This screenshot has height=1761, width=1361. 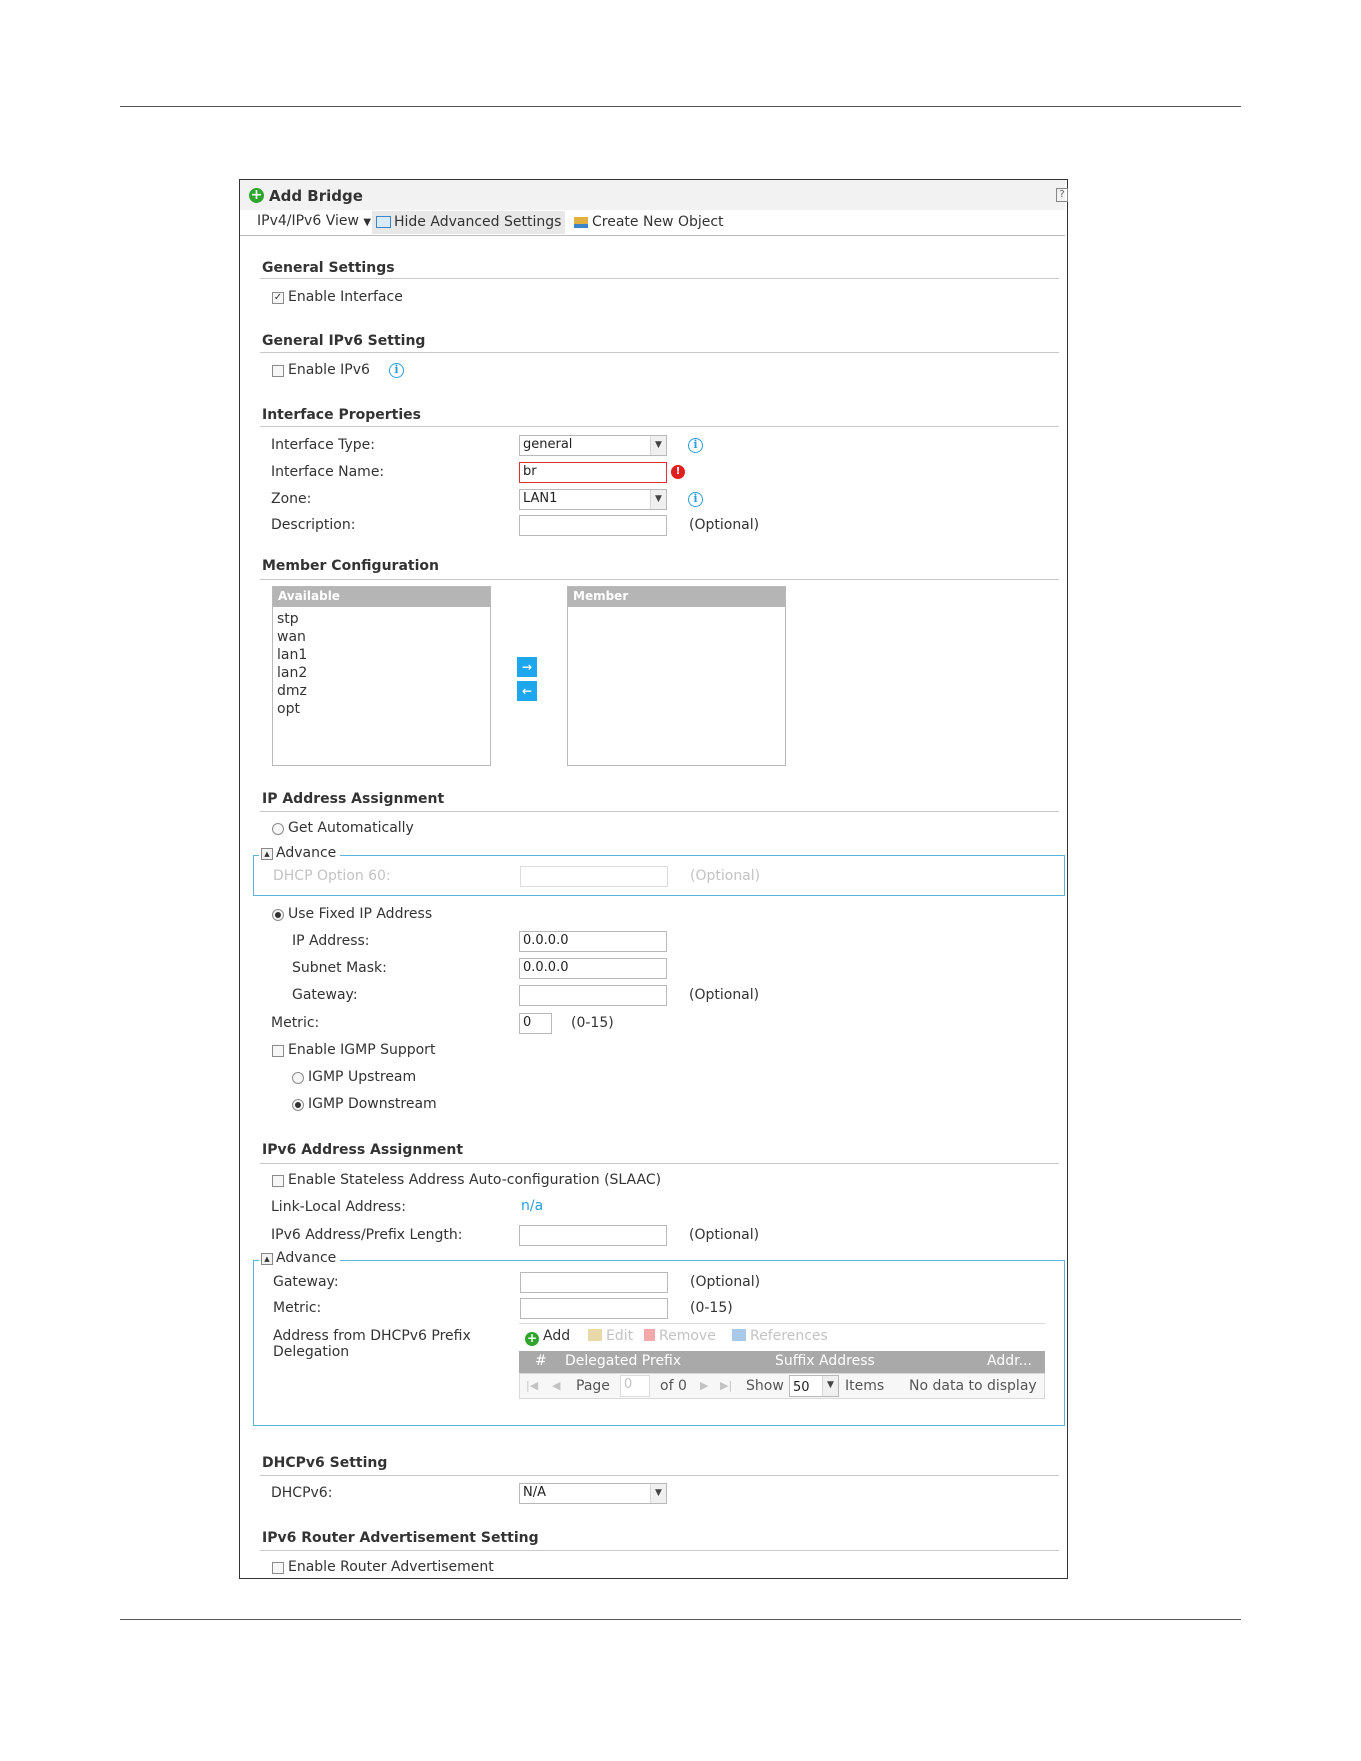 I want to click on dhcp-option-60-label: DHCP Option 60:, so click(x=332, y=876).